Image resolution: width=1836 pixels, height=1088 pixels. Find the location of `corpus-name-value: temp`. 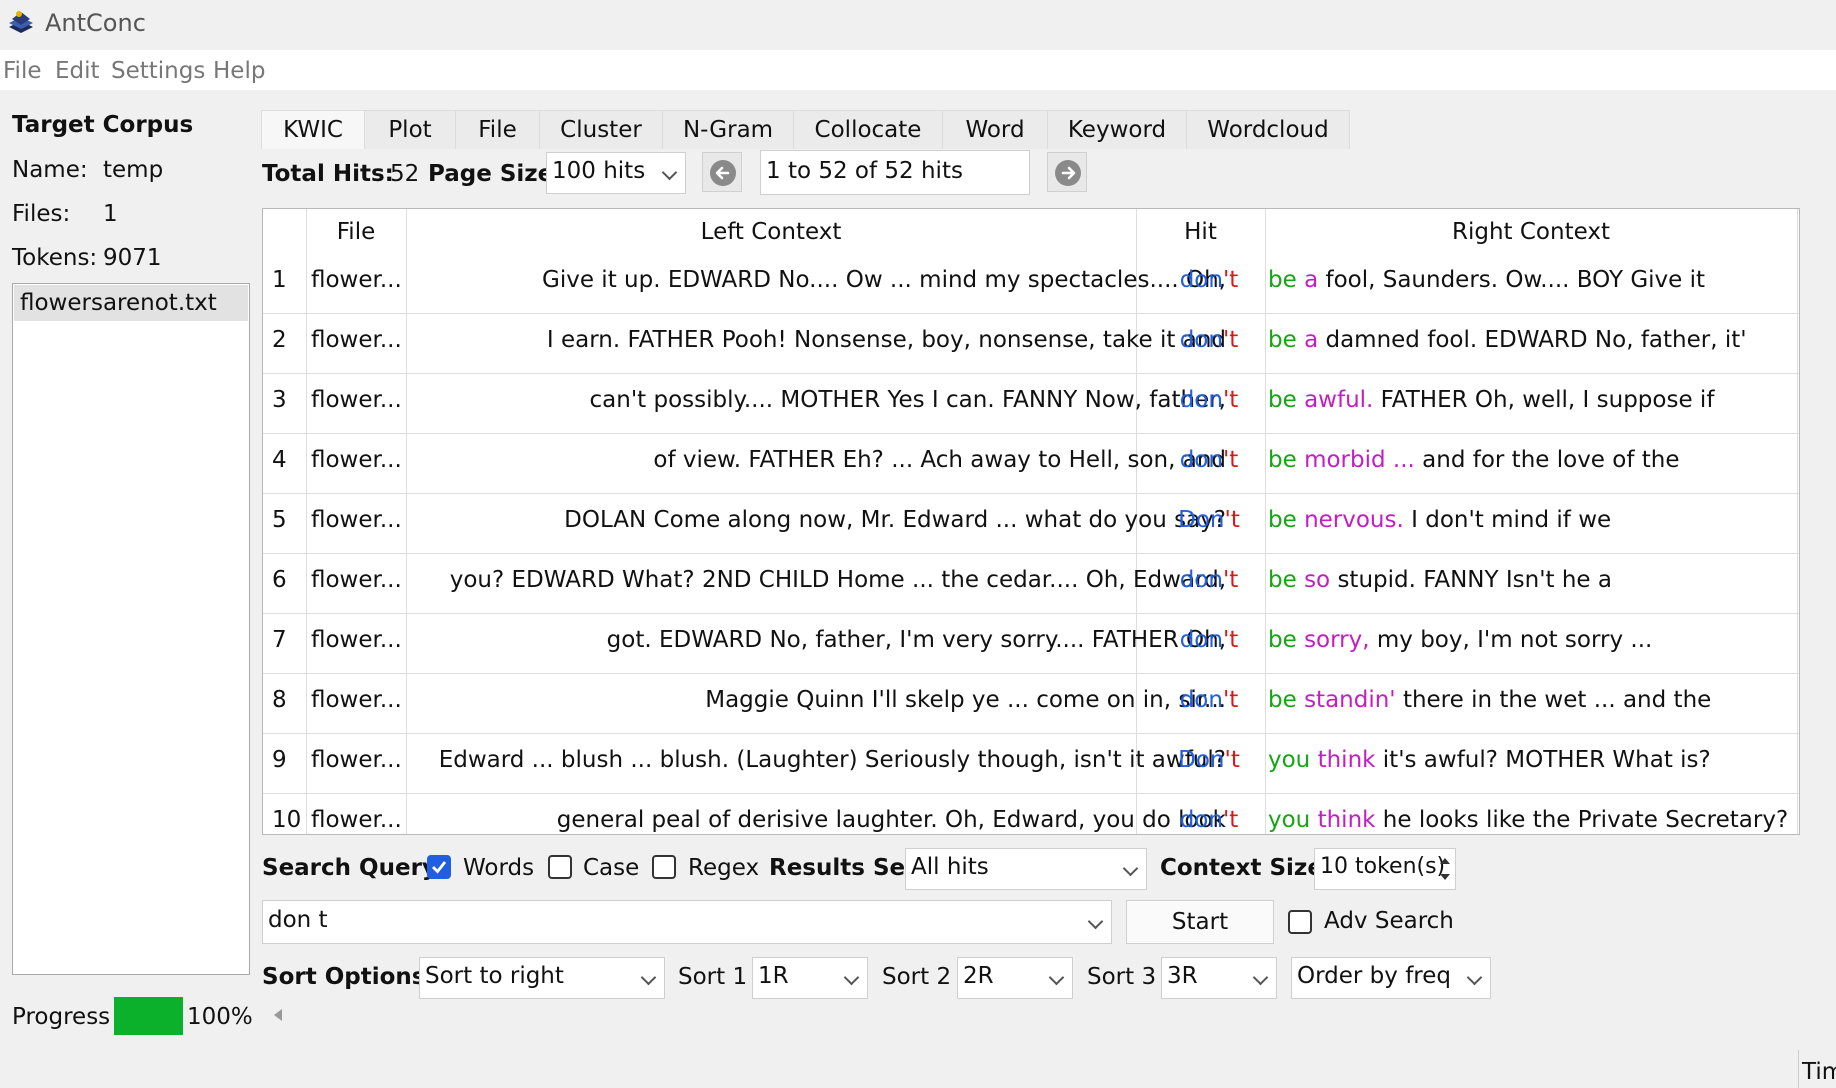

corpus-name-value: temp is located at coordinates (133, 170).